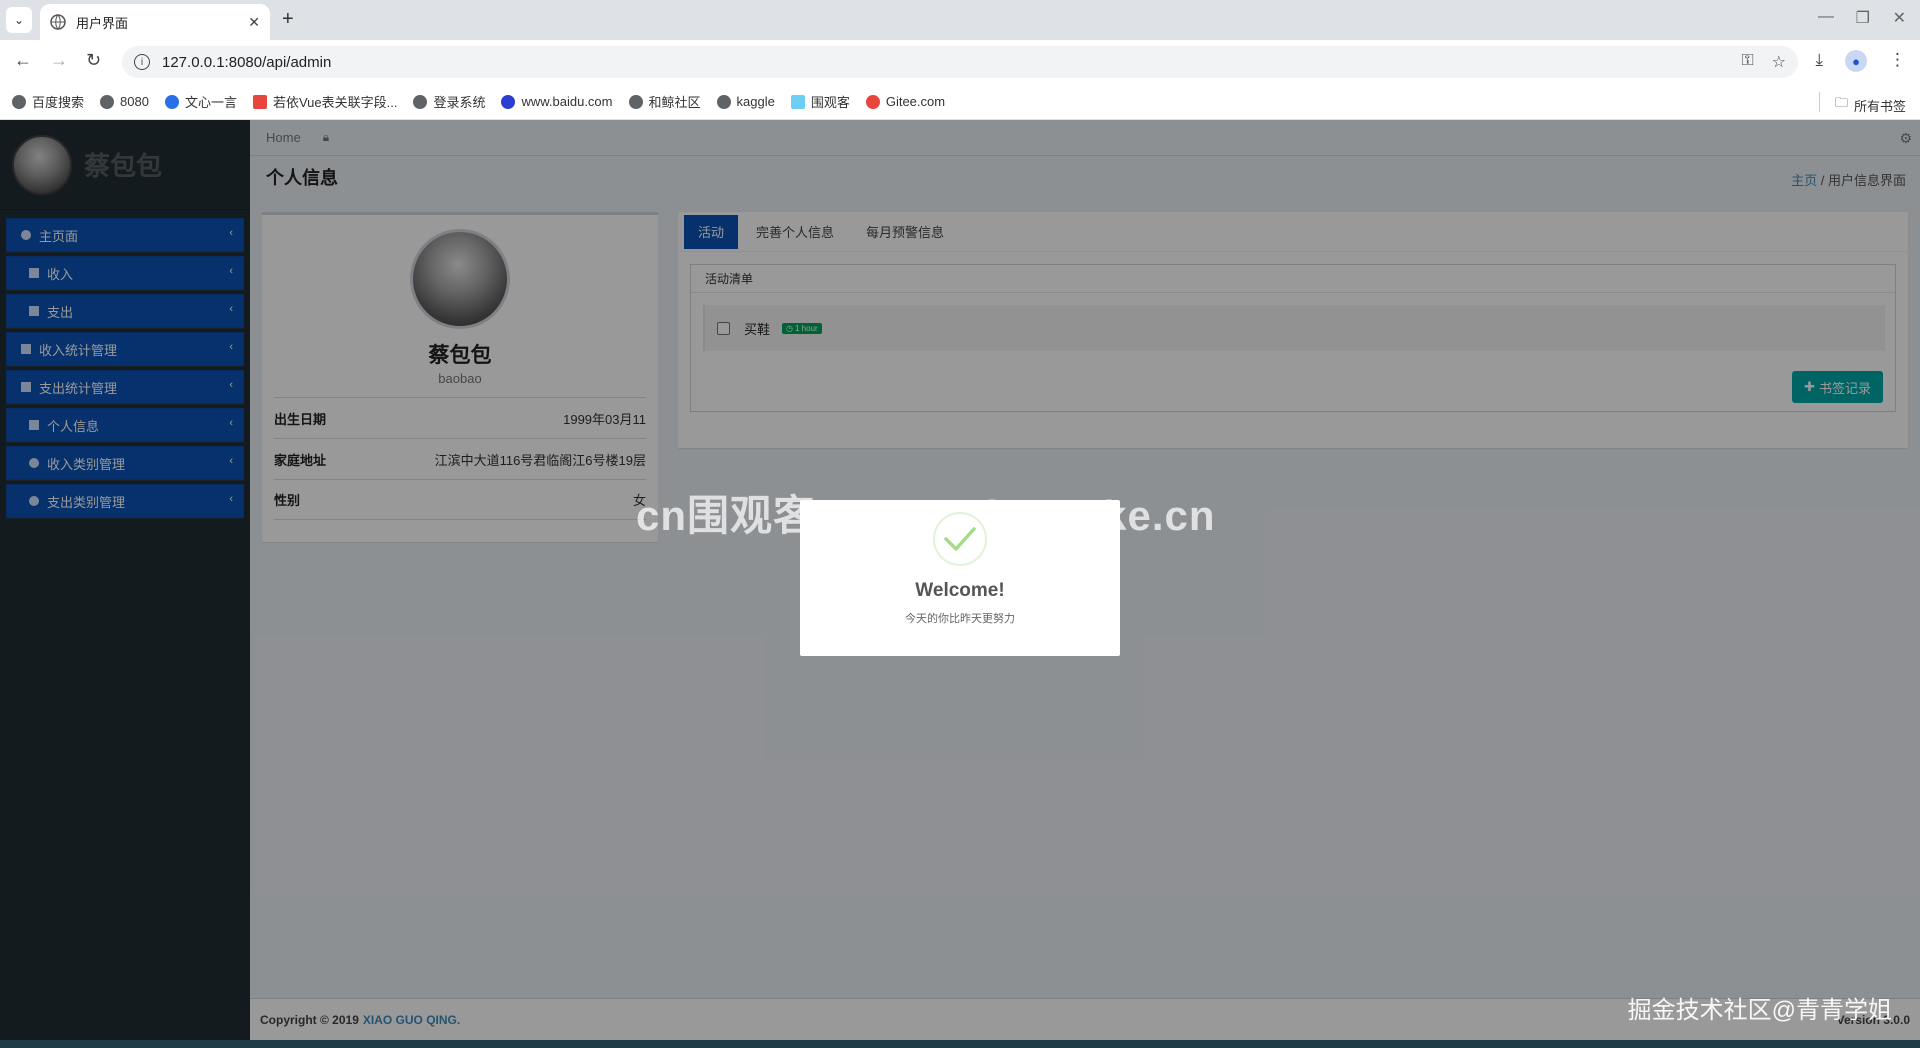 Image resolution: width=1920 pixels, height=1048 pixels. Describe the element at coordinates (1826, 17) in the screenshot. I see `minimize-icon: —` at that location.